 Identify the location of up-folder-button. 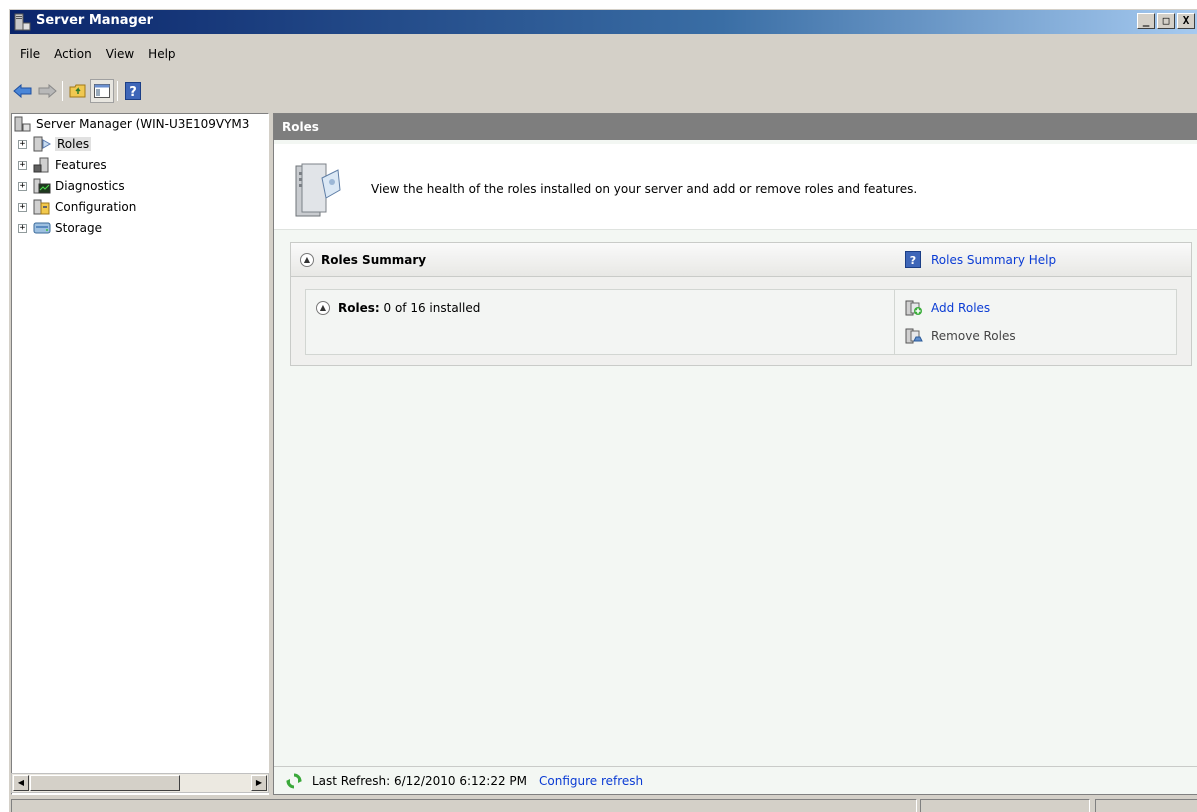
(78, 91).